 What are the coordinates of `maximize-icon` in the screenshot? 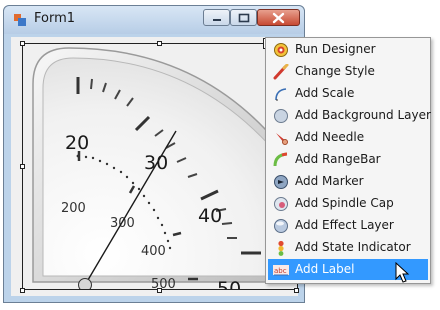 It's located at (244, 18).